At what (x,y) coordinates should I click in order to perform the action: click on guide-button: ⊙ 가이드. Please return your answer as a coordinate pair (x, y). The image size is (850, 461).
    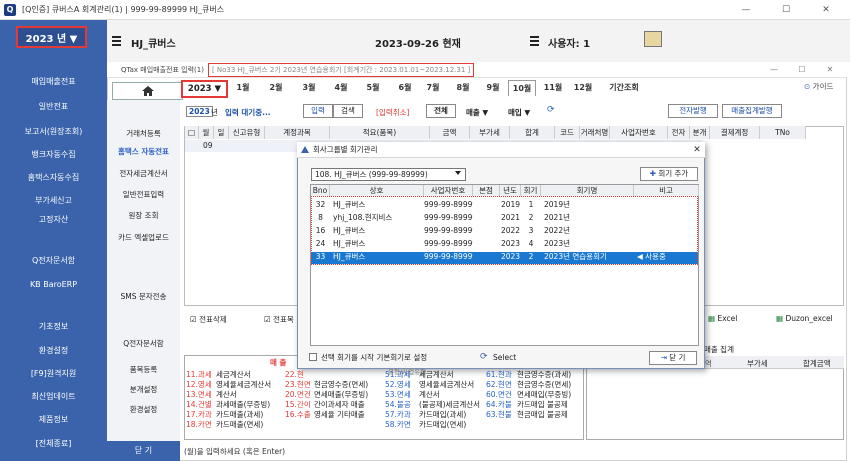
    Looking at the image, I should click on (818, 86).